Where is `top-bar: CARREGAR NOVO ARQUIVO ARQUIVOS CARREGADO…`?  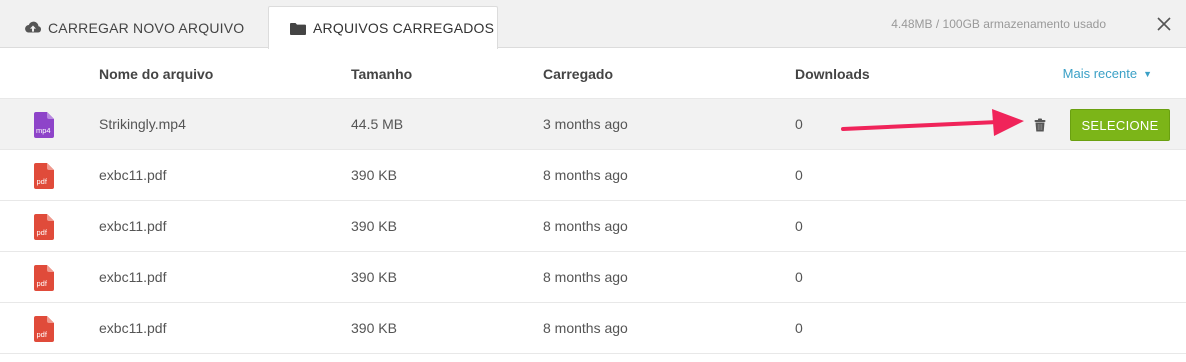 top-bar: CARREGAR NOVO ARQUIVO ARQUIVOS CARREGADO… is located at coordinates (593, 24).